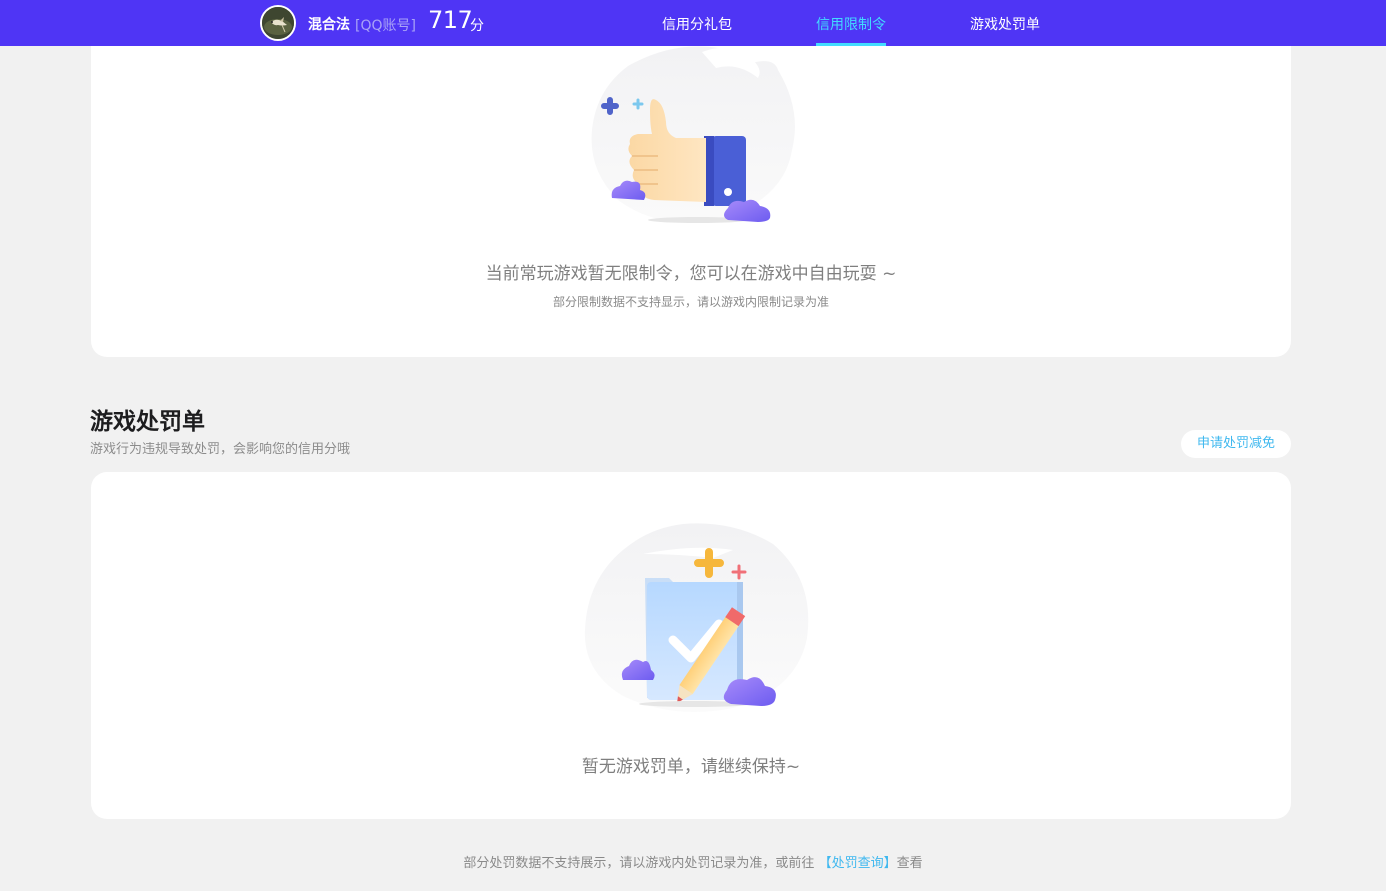 This screenshot has width=1386, height=891. What do you see at coordinates (690, 302) in the screenshot?
I see `restriction-empty-note: 部分限制数据不支持显示，请以游戏内限制记录为准` at bounding box center [690, 302].